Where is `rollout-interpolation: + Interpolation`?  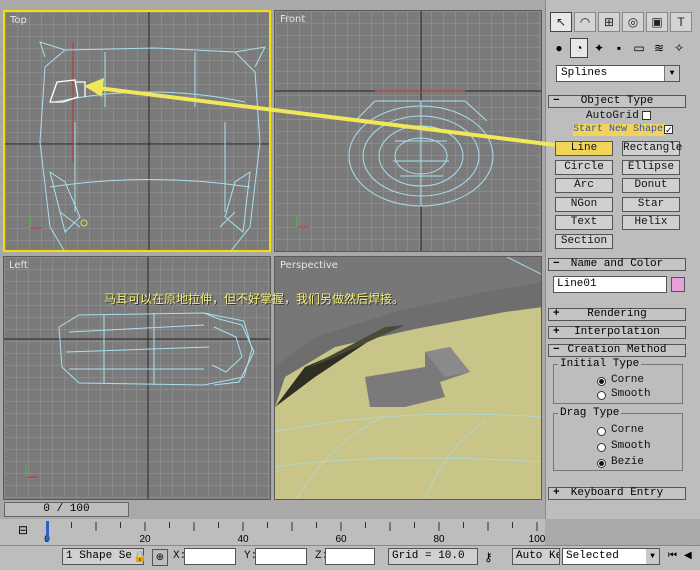
rollout-interpolation: + Interpolation is located at coordinates (617, 332).